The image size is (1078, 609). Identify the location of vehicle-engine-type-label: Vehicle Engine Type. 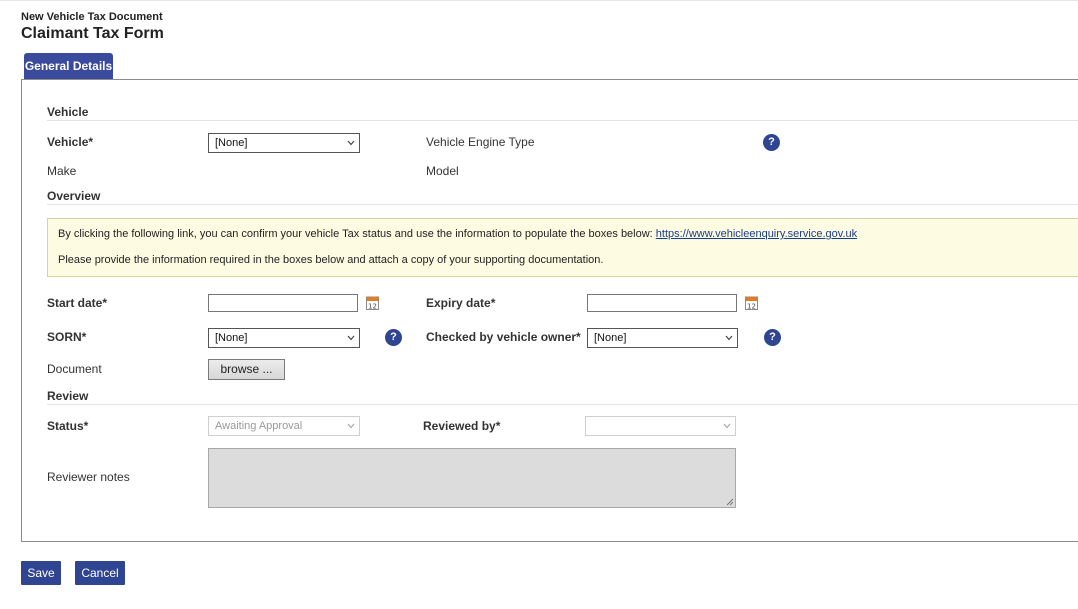
(480, 142).